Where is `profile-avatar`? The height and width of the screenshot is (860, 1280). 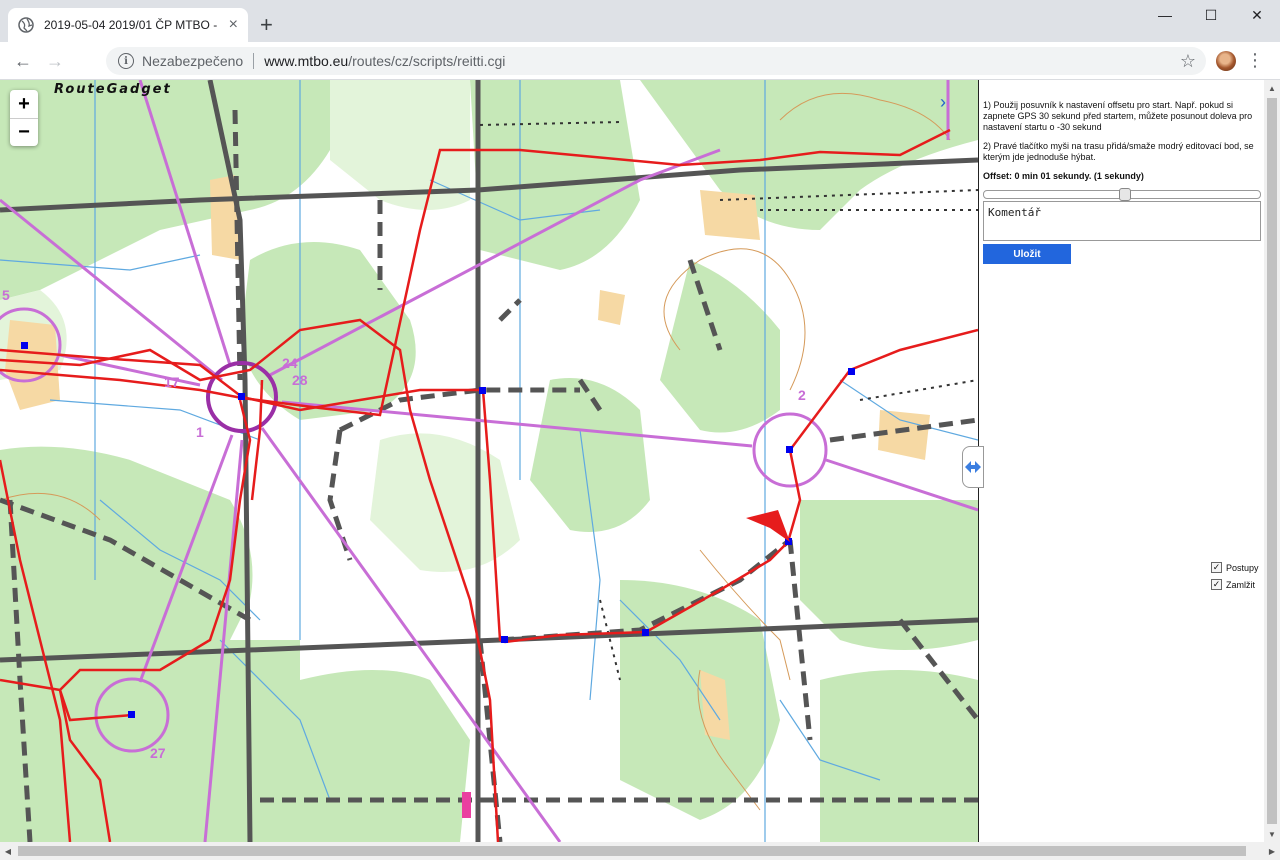 profile-avatar is located at coordinates (1226, 61).